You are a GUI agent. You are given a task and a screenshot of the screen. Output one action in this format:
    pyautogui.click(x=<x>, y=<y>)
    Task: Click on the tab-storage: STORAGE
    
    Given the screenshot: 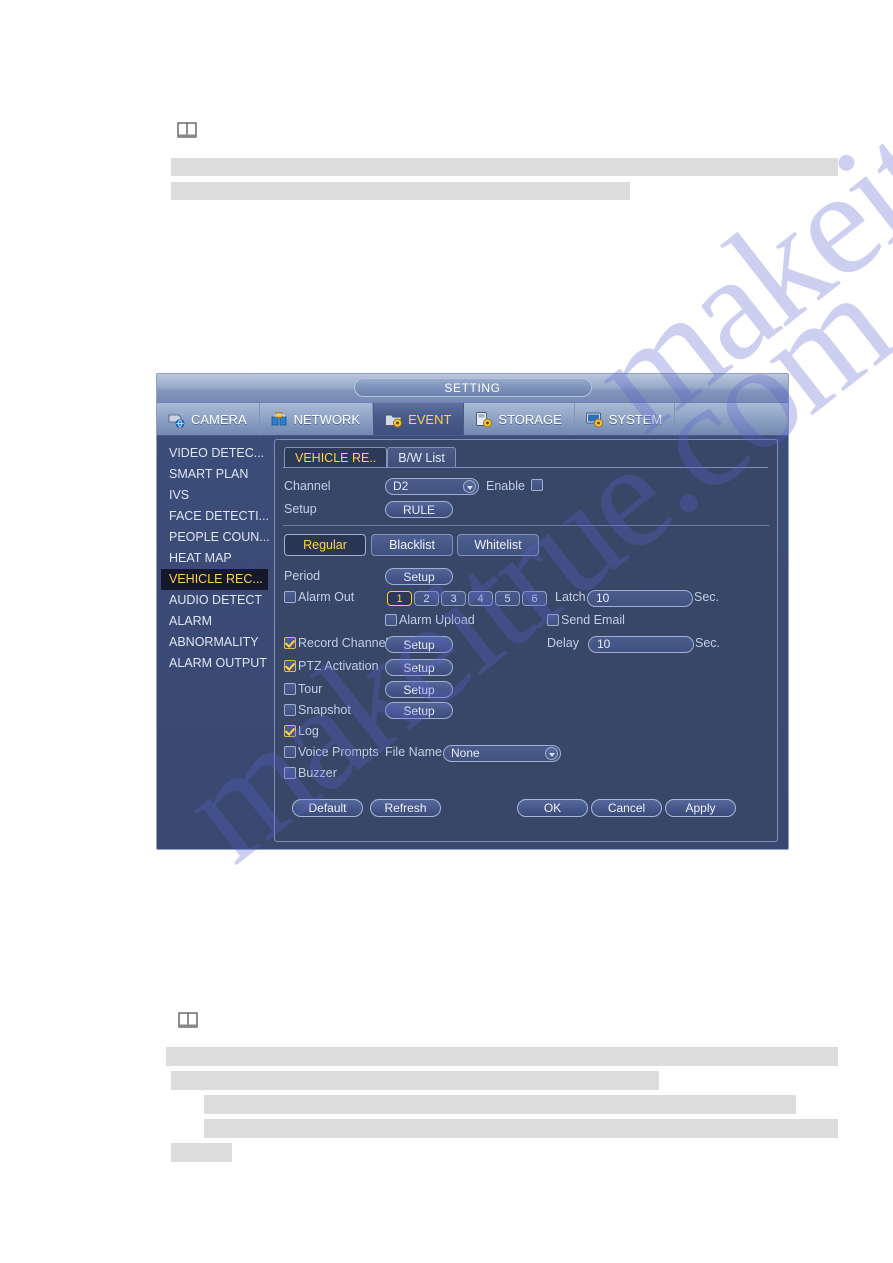 What is the action you would take?
    pyautogui.click(x=519, y=419)
    